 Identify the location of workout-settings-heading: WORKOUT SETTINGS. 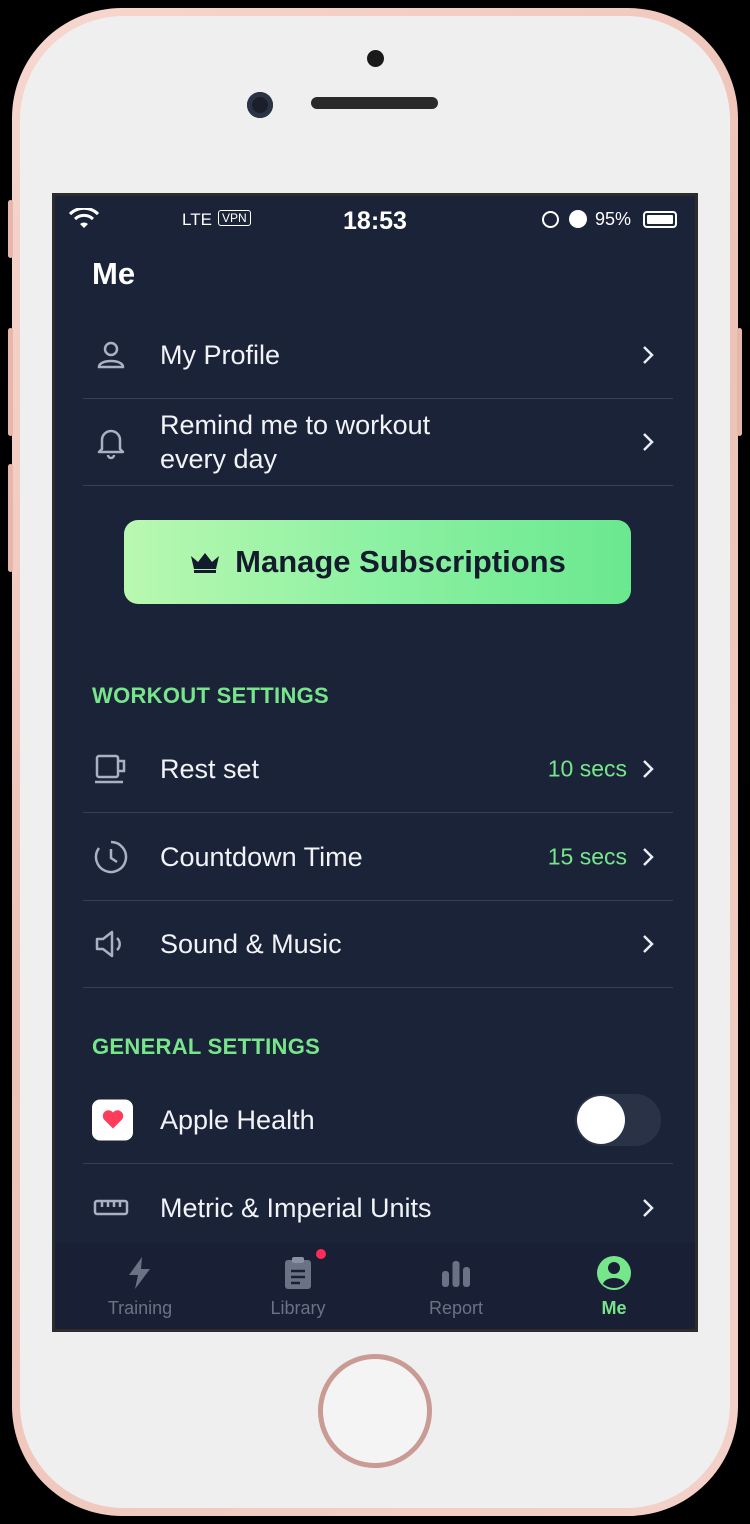
(211, 695).